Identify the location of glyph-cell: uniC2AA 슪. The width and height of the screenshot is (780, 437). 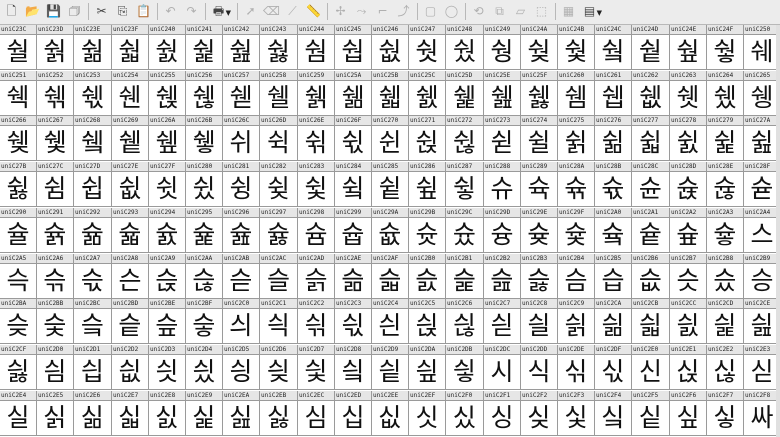
(204, 276).